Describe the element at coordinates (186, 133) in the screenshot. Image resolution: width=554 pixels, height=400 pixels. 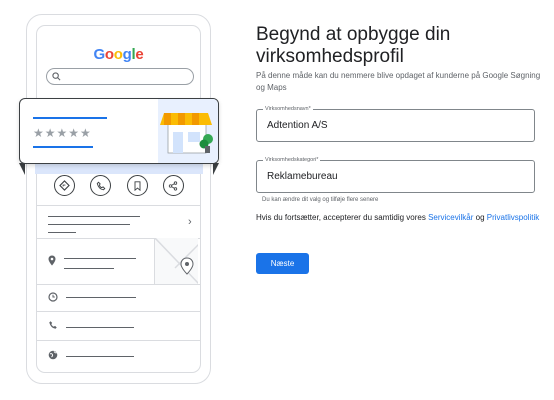
I see `storefront-icon` at that location.